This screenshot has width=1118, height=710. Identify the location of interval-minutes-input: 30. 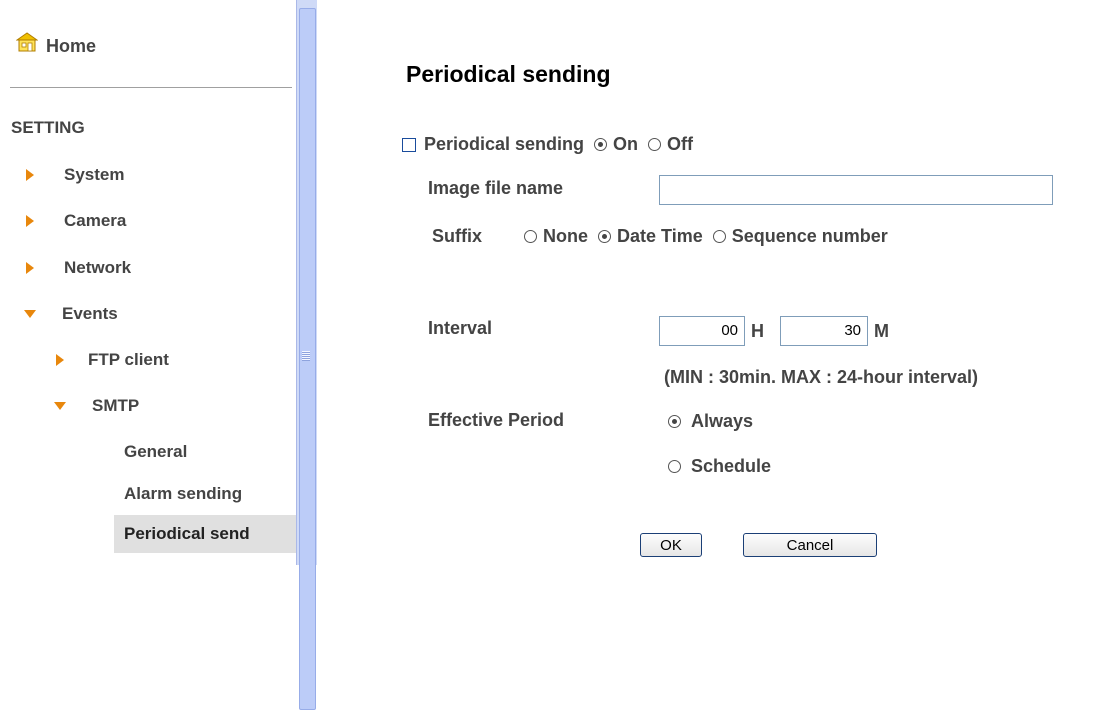
(824, 331).